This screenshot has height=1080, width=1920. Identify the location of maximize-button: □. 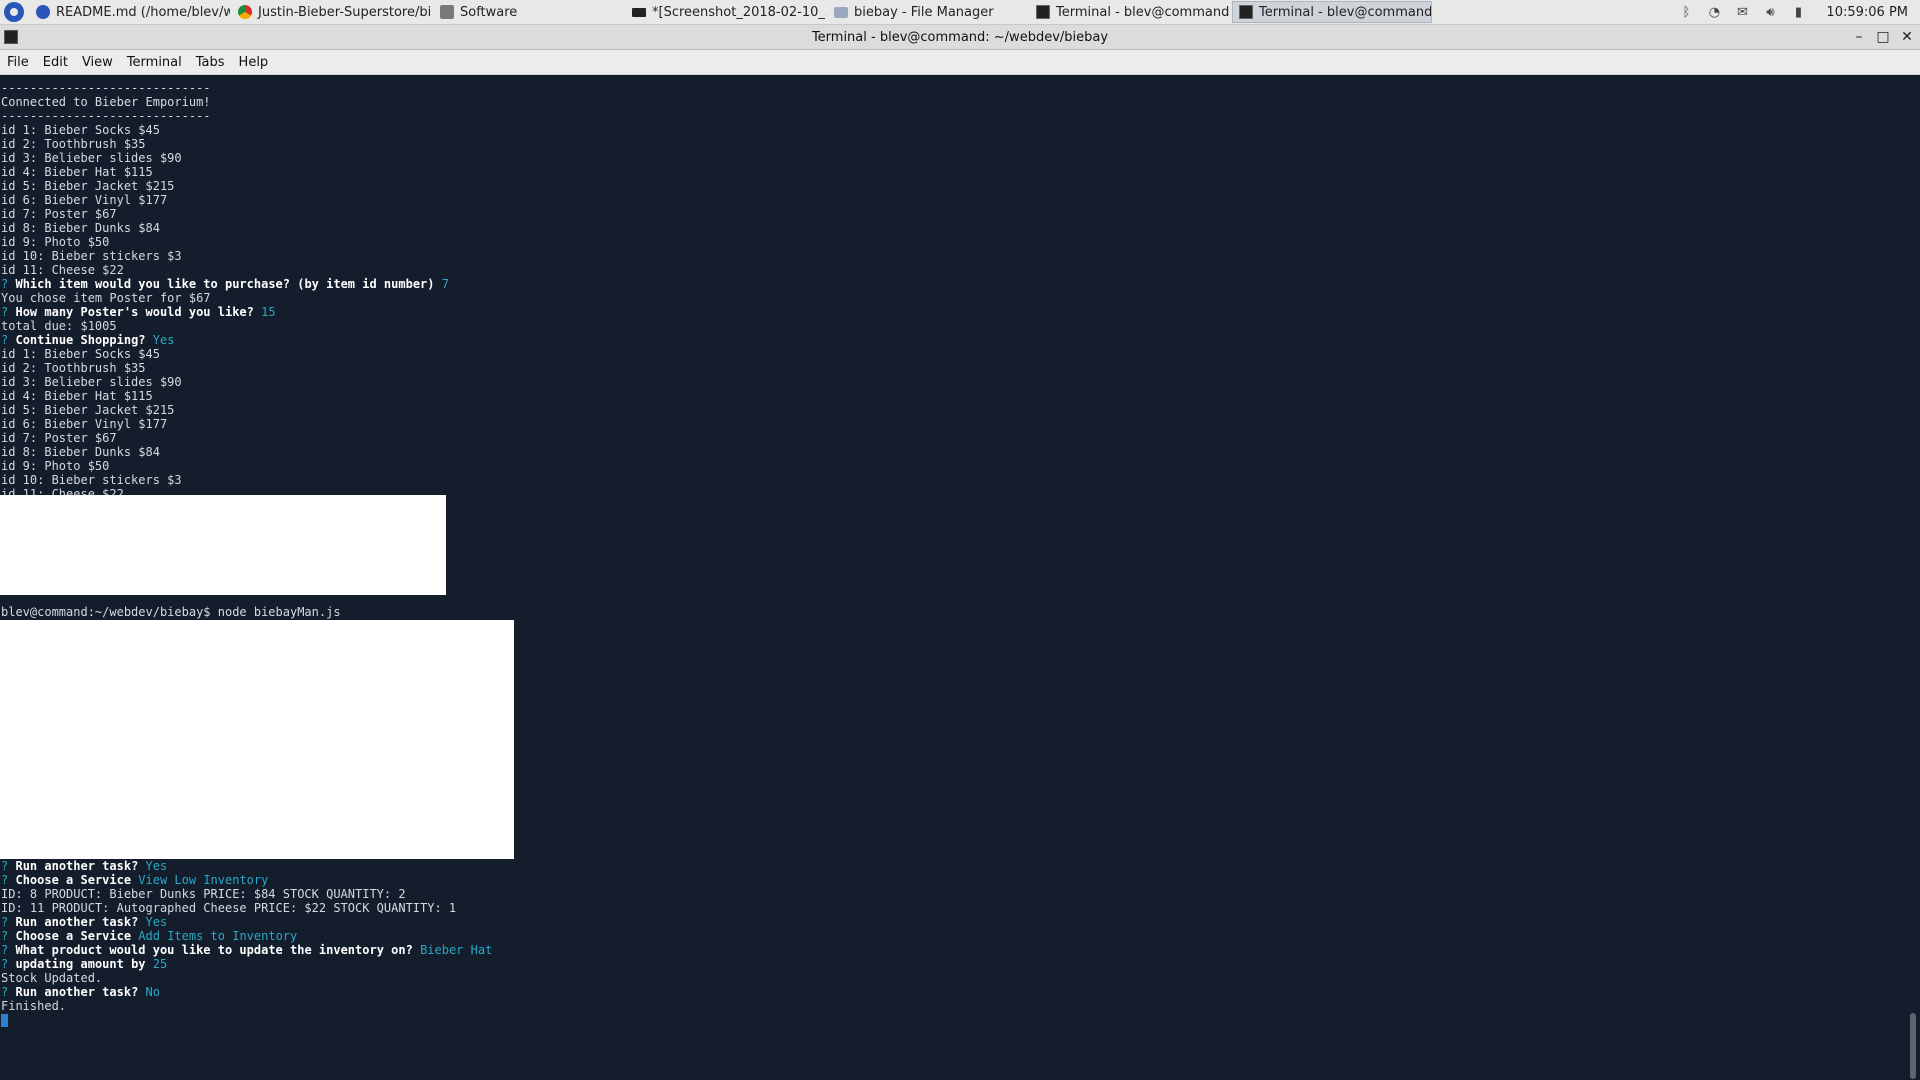
(1883, 37).